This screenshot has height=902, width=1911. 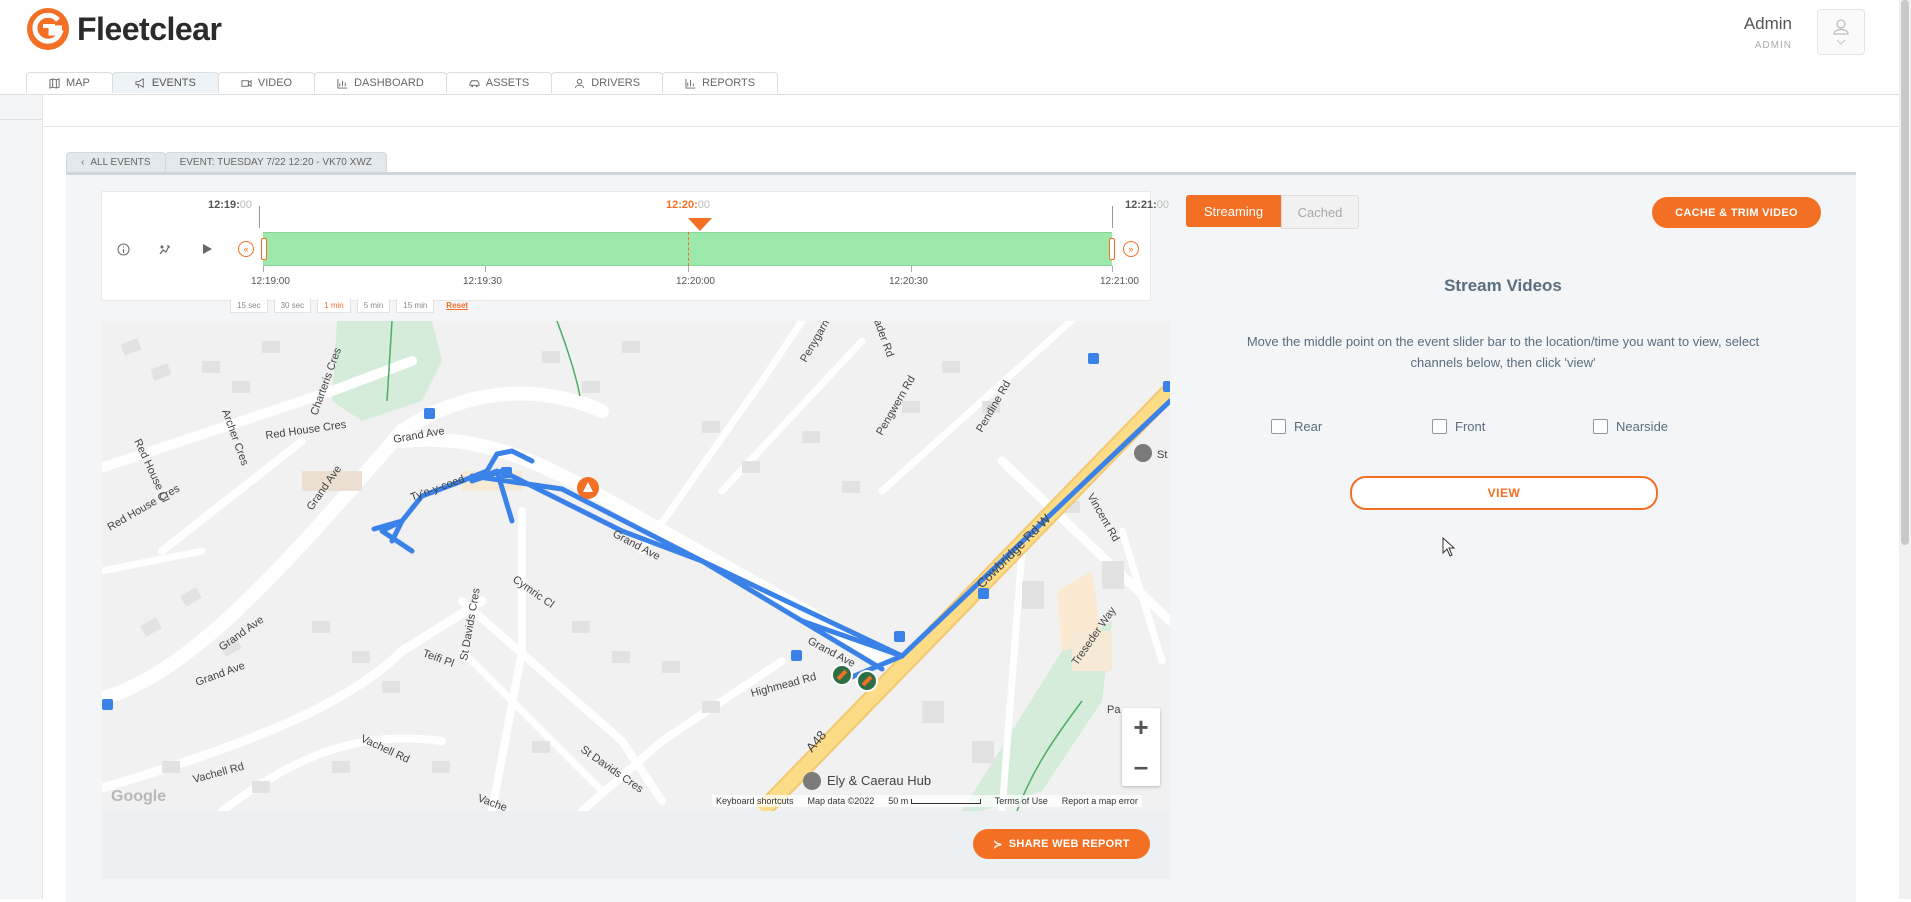 I want to click on share-web-report-button: ≻ SHARE WEB REPORT, so click(x=1061, y=844).